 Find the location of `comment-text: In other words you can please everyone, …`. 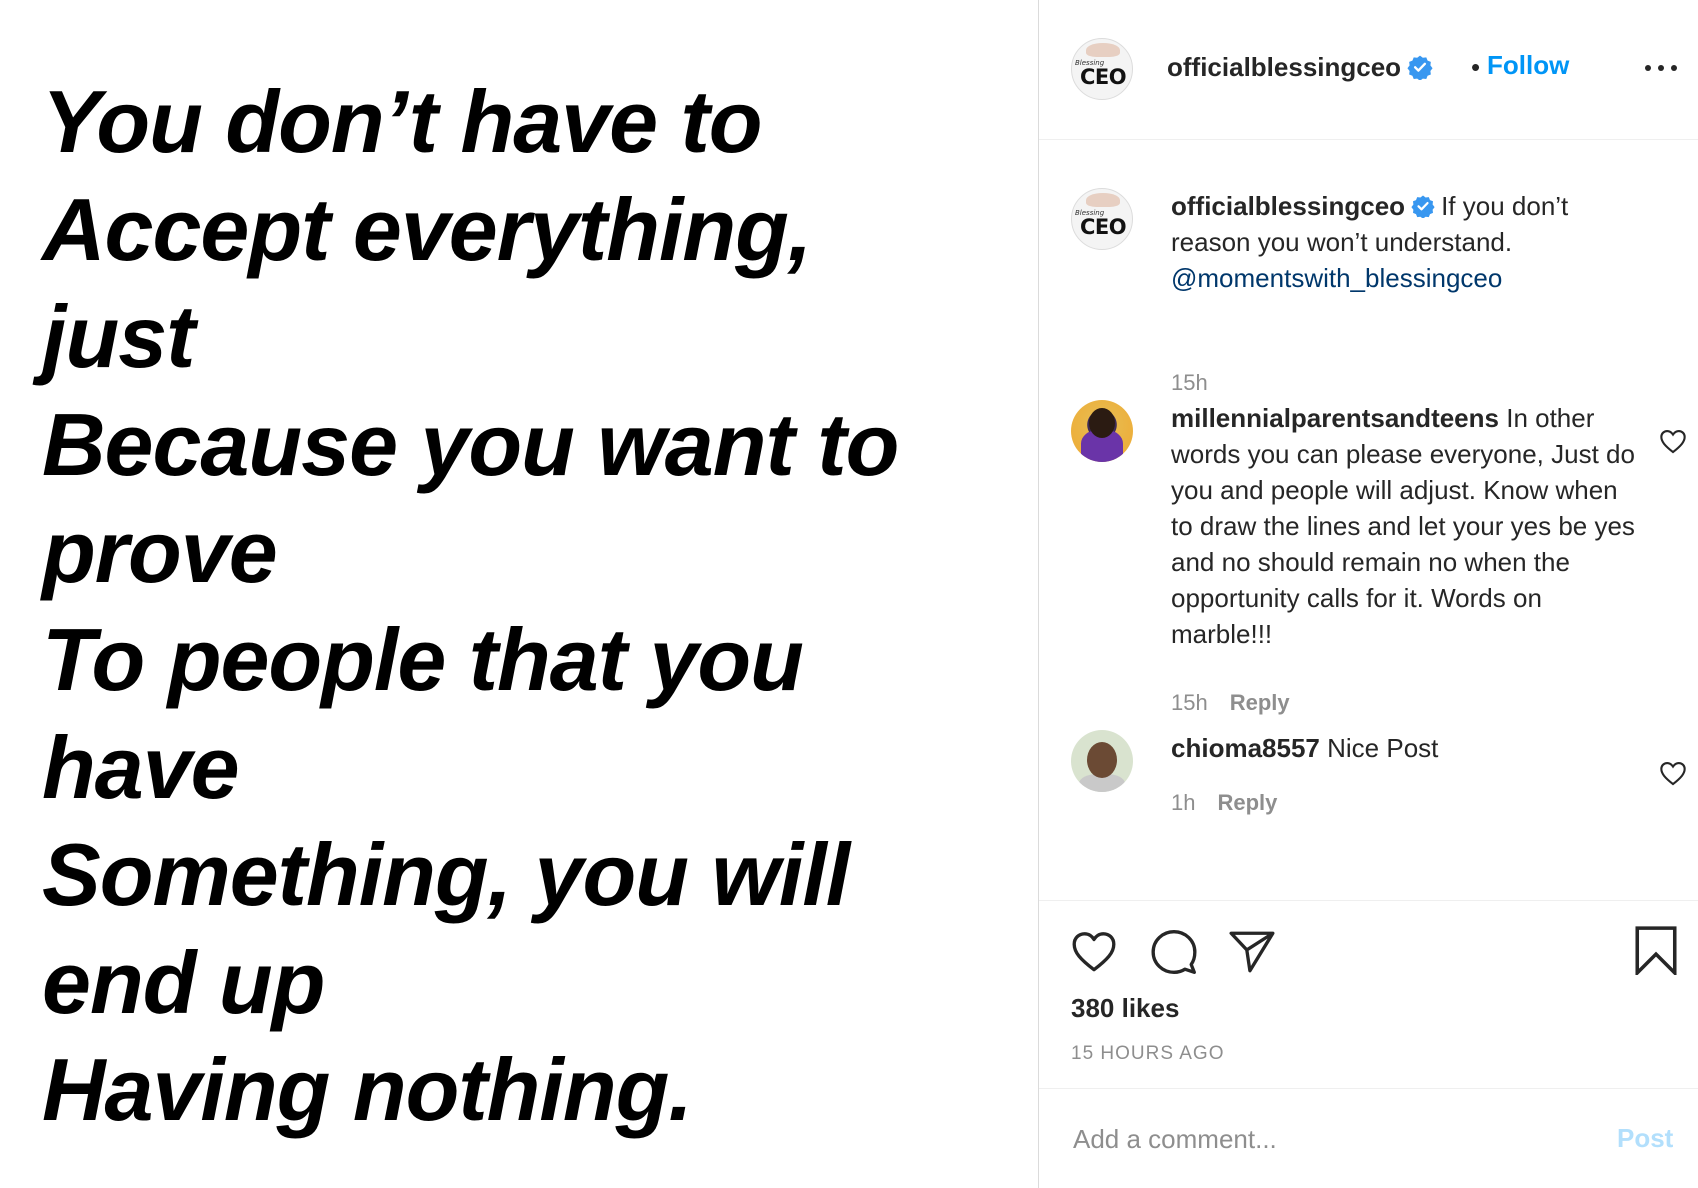

comment-text: In other words you can please everyone, … is located at coordinates (1403, 526).